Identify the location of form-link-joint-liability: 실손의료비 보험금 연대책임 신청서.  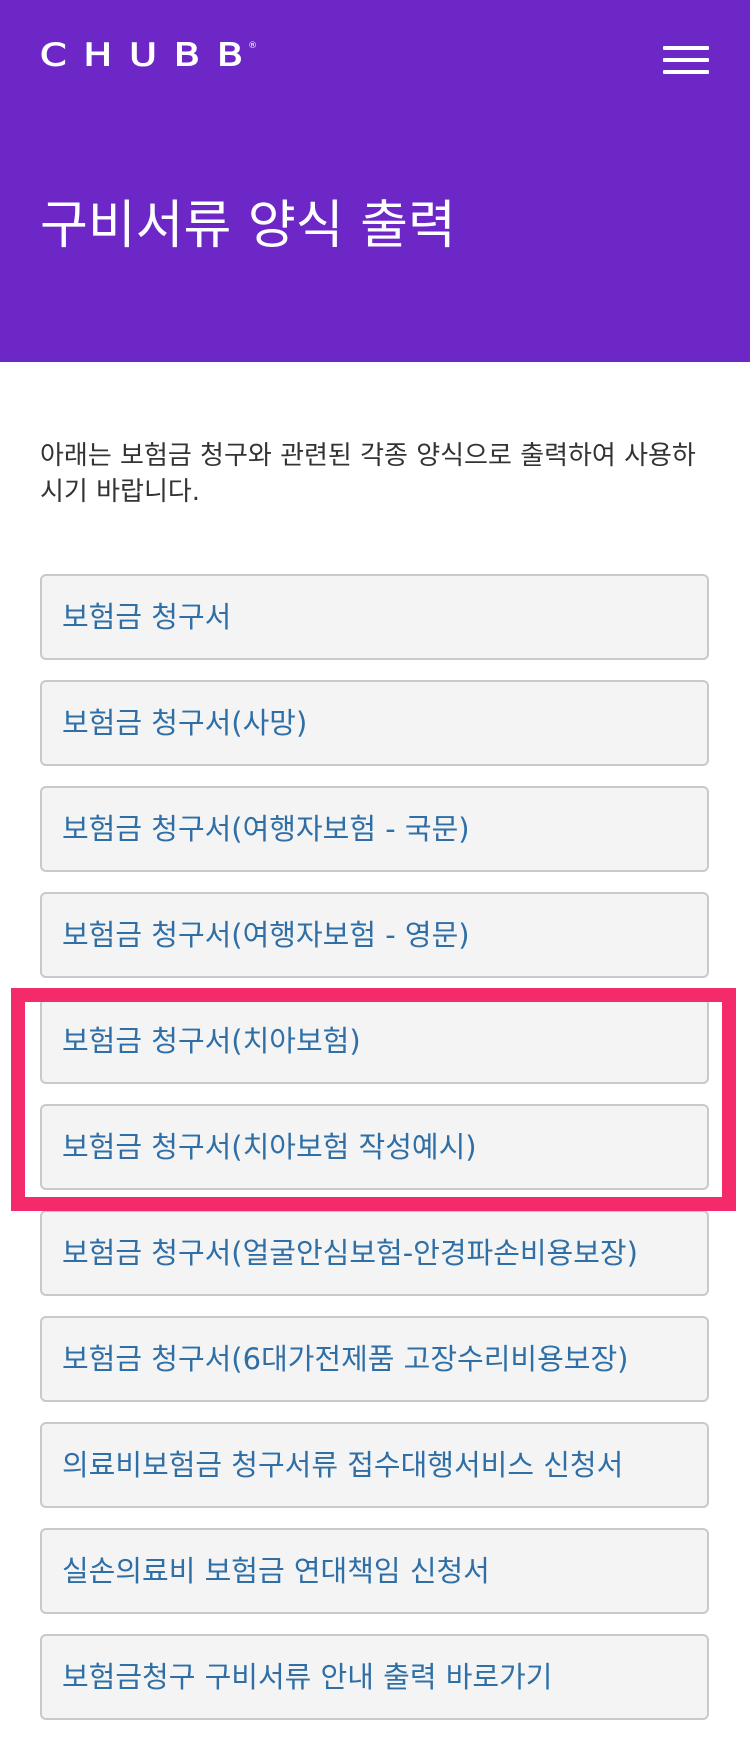
(374, 1571).